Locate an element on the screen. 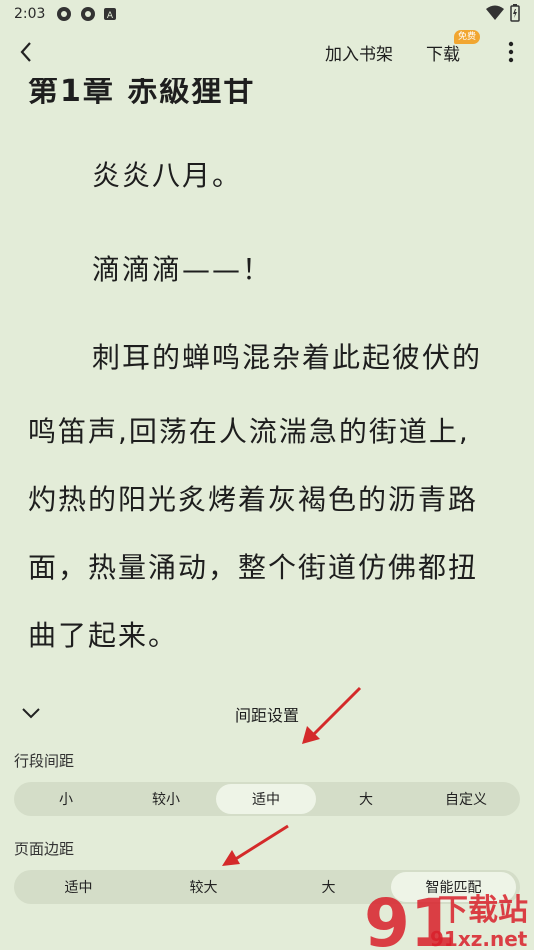  line-spacing-option-medium: 适中 is located at coordinates (266, 799).